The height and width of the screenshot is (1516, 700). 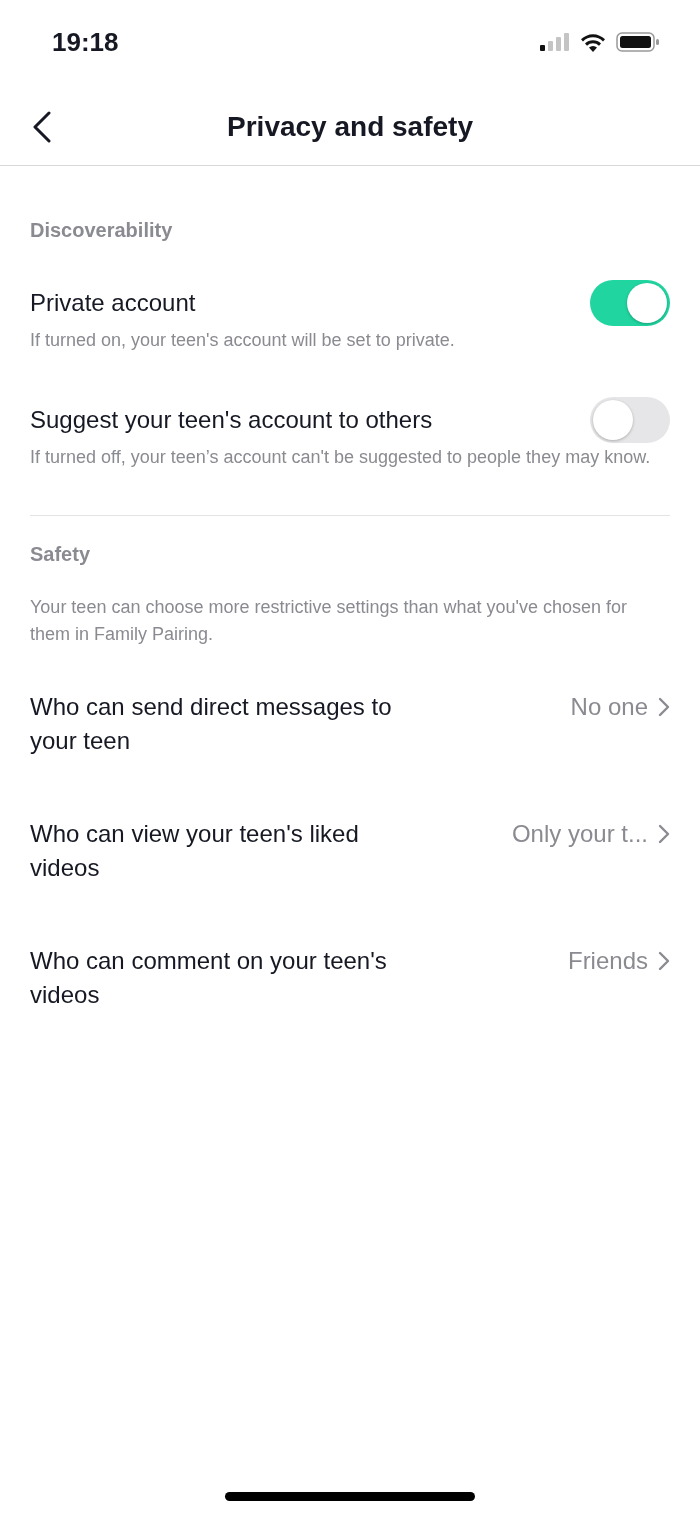 What do you see at coordinates (329, 621) in the screenshot?
I see `section-note: Your teen can choose more restrictive settings than what you've chosen for them in Family Pairing.` at bounding box center [329, 621].